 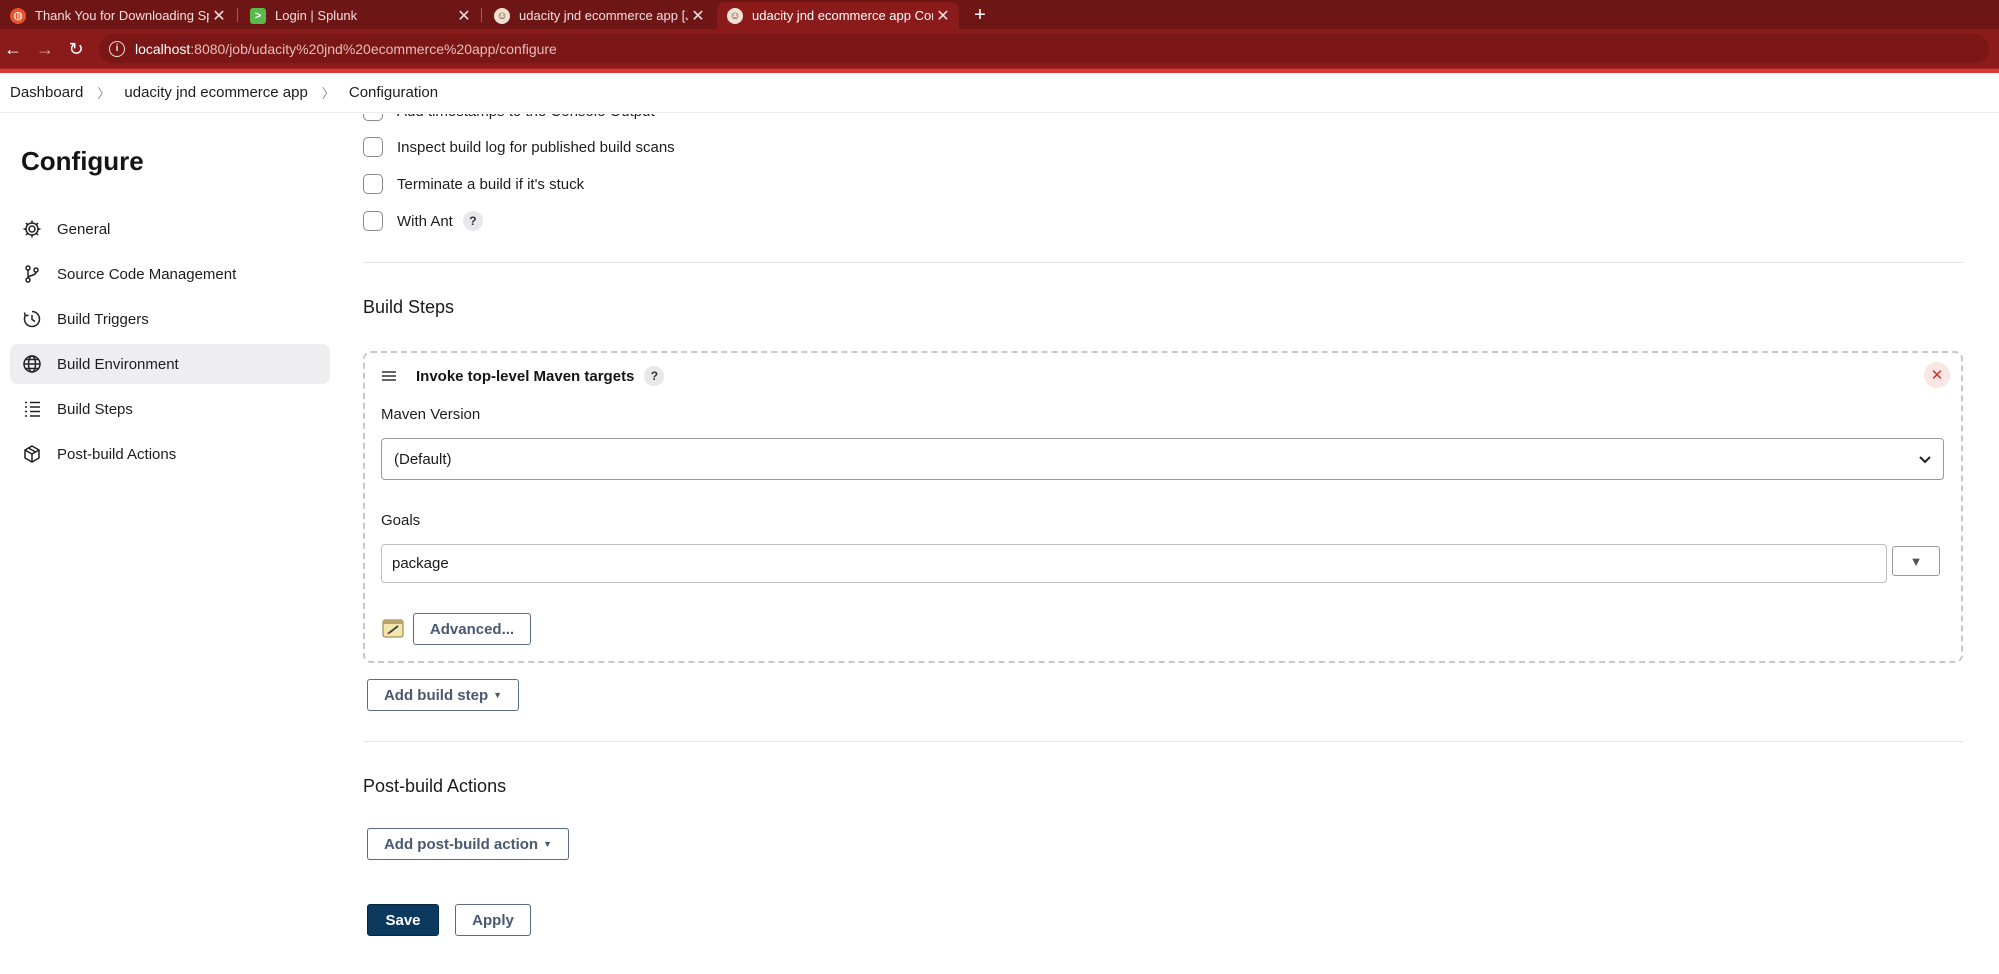 I want to click on apply-button: Apply, so click(x=493, y=920).